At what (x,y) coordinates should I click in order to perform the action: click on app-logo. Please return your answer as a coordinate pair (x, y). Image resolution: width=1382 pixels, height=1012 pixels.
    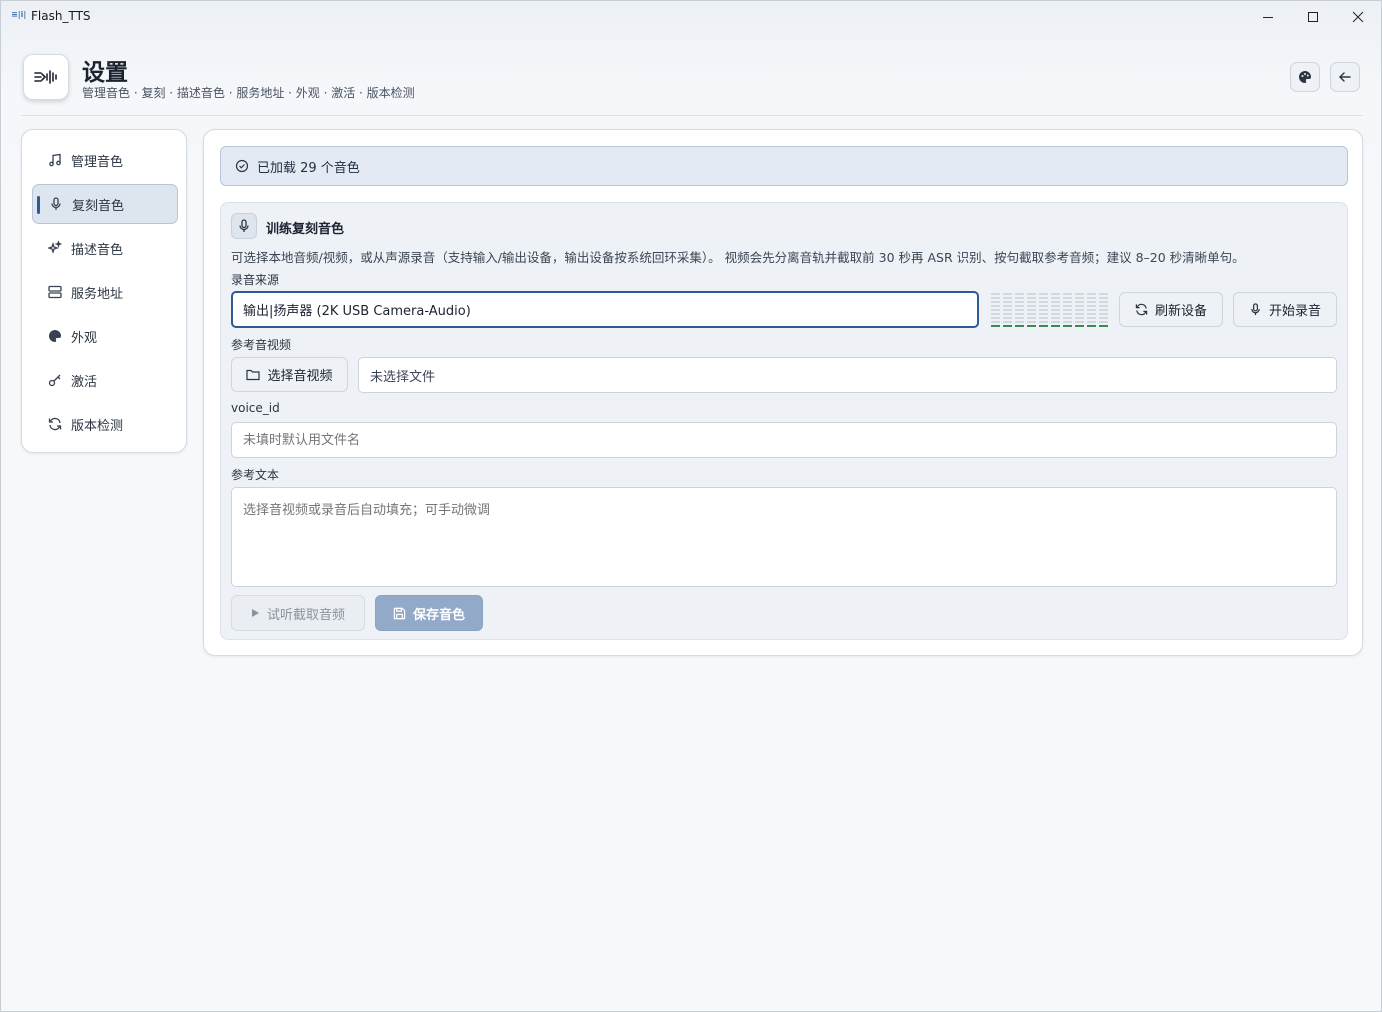
    Looking at the image, I should click on (46, 77).